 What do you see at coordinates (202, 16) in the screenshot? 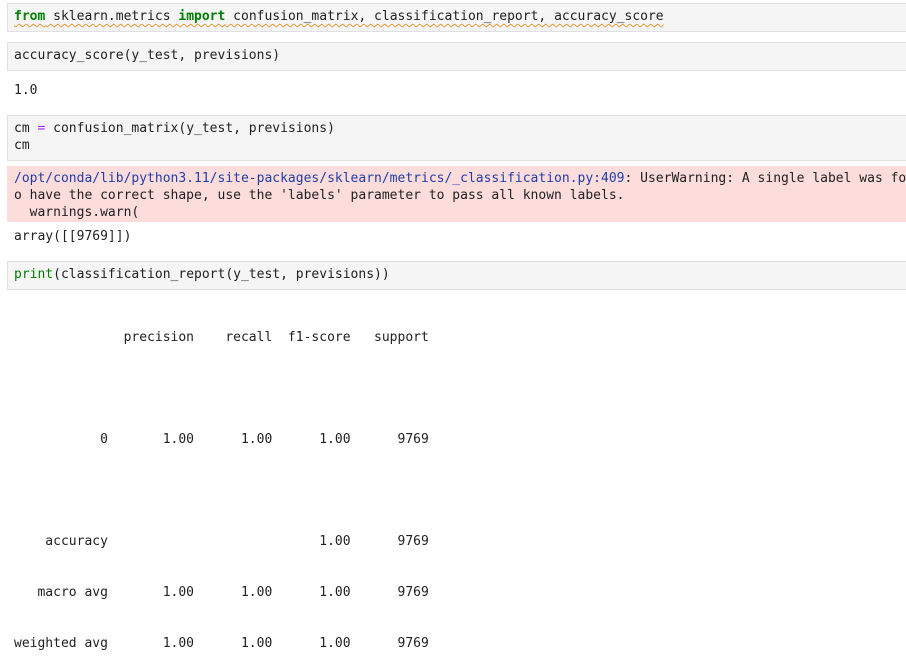
I see `keyword-import: import` at bounding box center [202, 16].